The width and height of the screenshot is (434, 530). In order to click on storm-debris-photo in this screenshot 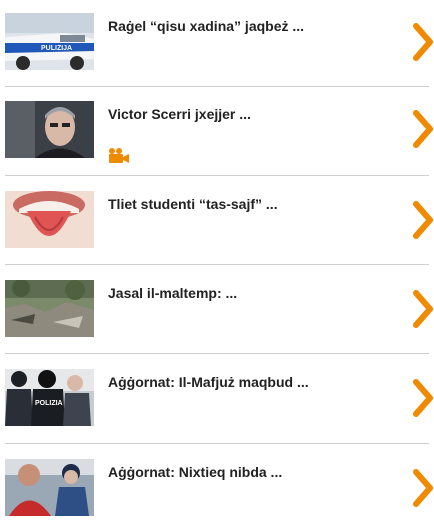, I will do `click(49, 308)`.